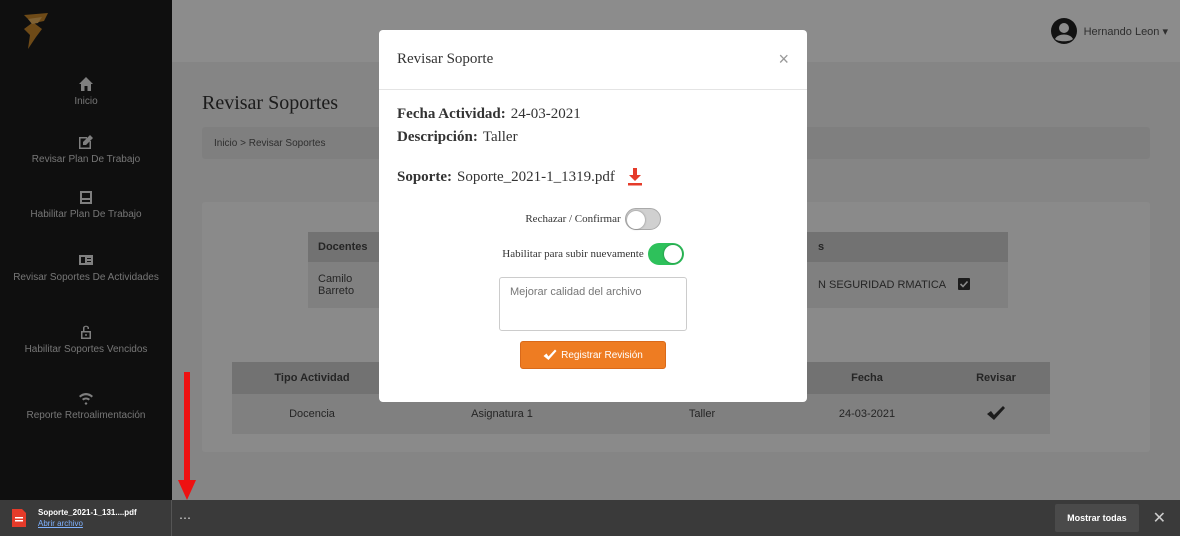 Image resolution: width=1180 pixels, height=536 pixels. What do you see at coordinates (573, 254) in the screenshot?
I see `toggle-label: Habilitar para subir nuevamente` at bounding box center [573, 254].